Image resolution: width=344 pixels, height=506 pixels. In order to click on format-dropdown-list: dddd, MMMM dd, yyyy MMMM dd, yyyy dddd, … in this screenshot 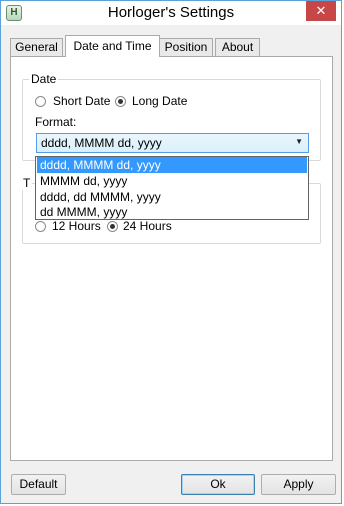, I will do `click(172, 188)`.